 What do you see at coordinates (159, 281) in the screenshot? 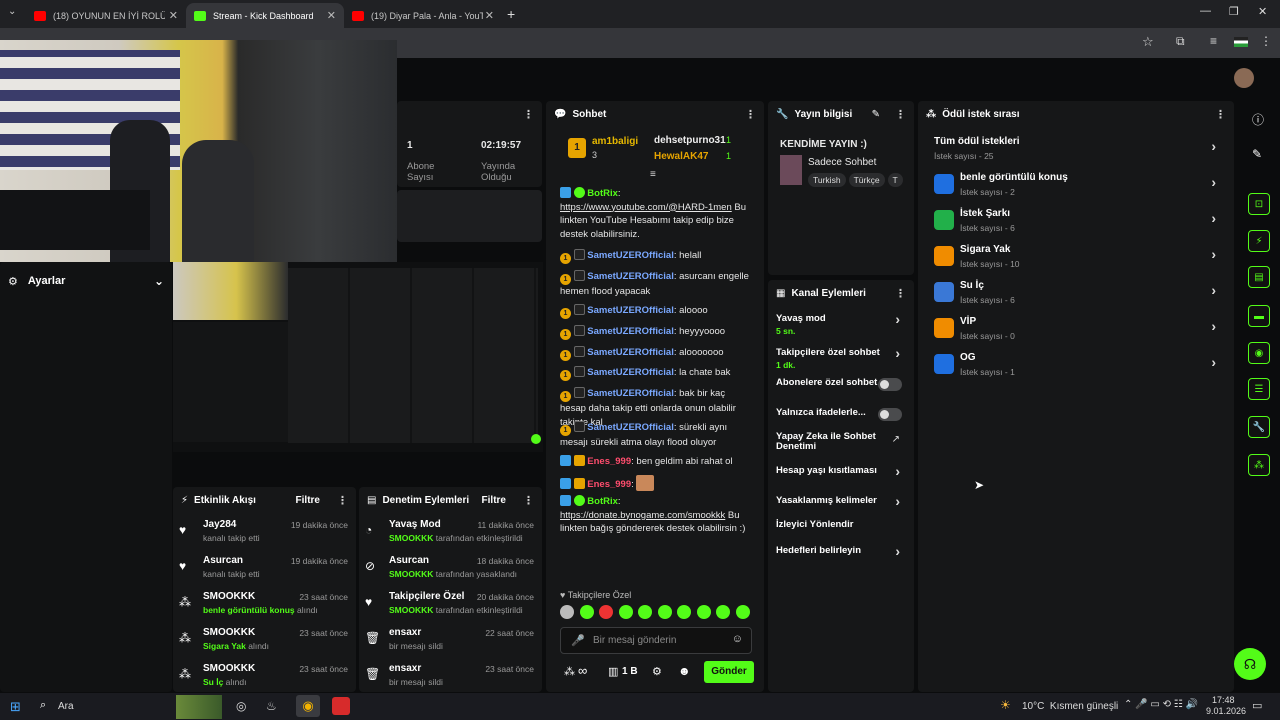
I see `chevron-down-icon: ⌄` at bounding box center [159, 281].